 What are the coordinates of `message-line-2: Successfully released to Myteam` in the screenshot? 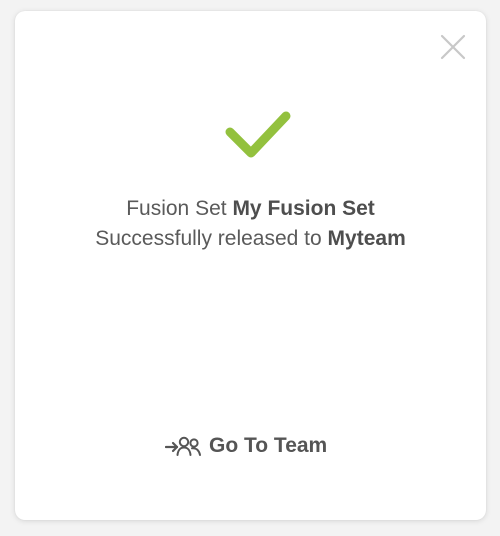 It's located at (250, 239).